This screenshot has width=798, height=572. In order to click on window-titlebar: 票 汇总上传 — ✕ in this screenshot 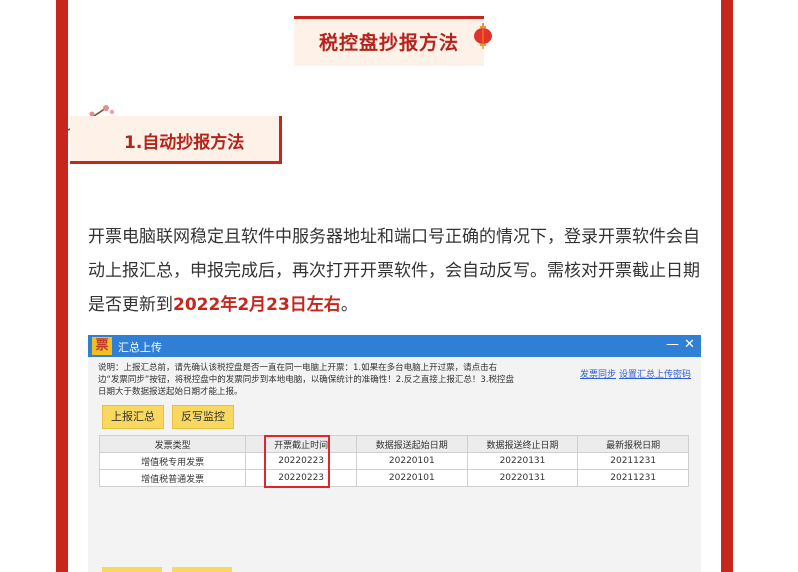, I will do `click(394, 346)`.